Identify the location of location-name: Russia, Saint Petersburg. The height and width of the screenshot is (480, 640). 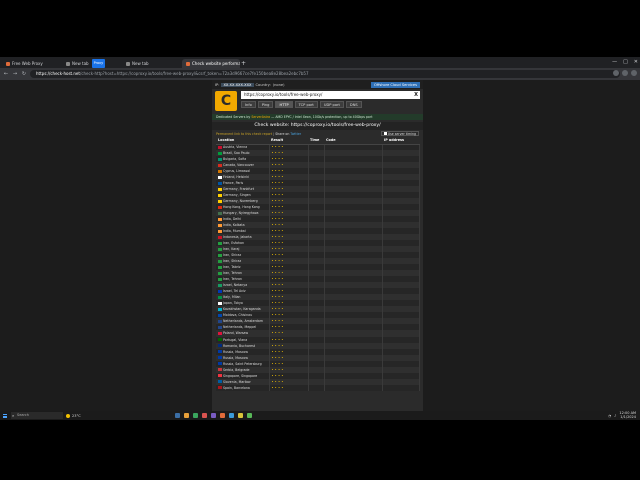
(242, 364).